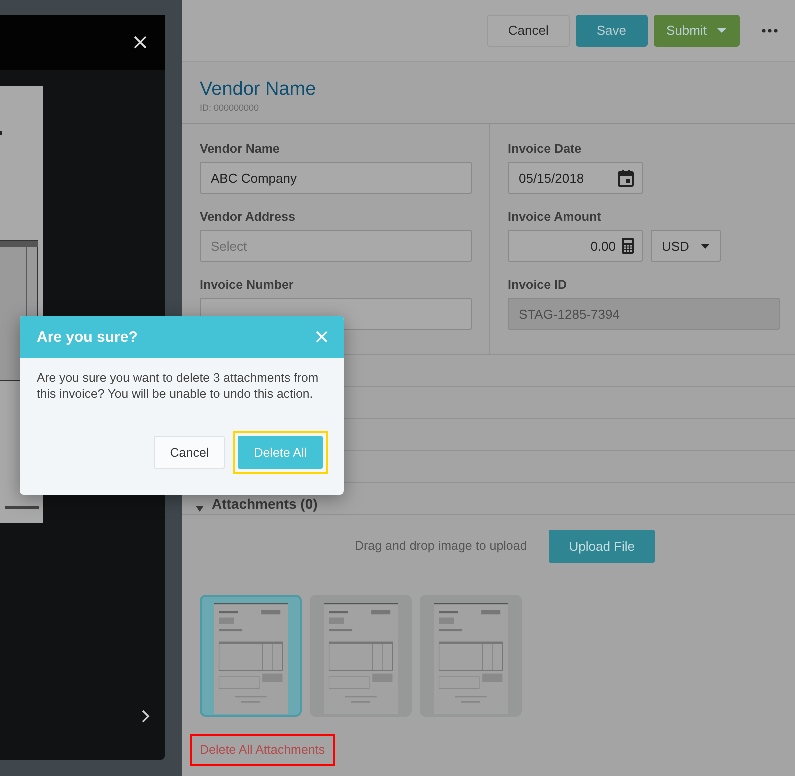 The height and width of the screenshot is (776, 795). Describe the element at coordinates (146, 716) in the screenshot. I see `chevron-right-icon` at that location.